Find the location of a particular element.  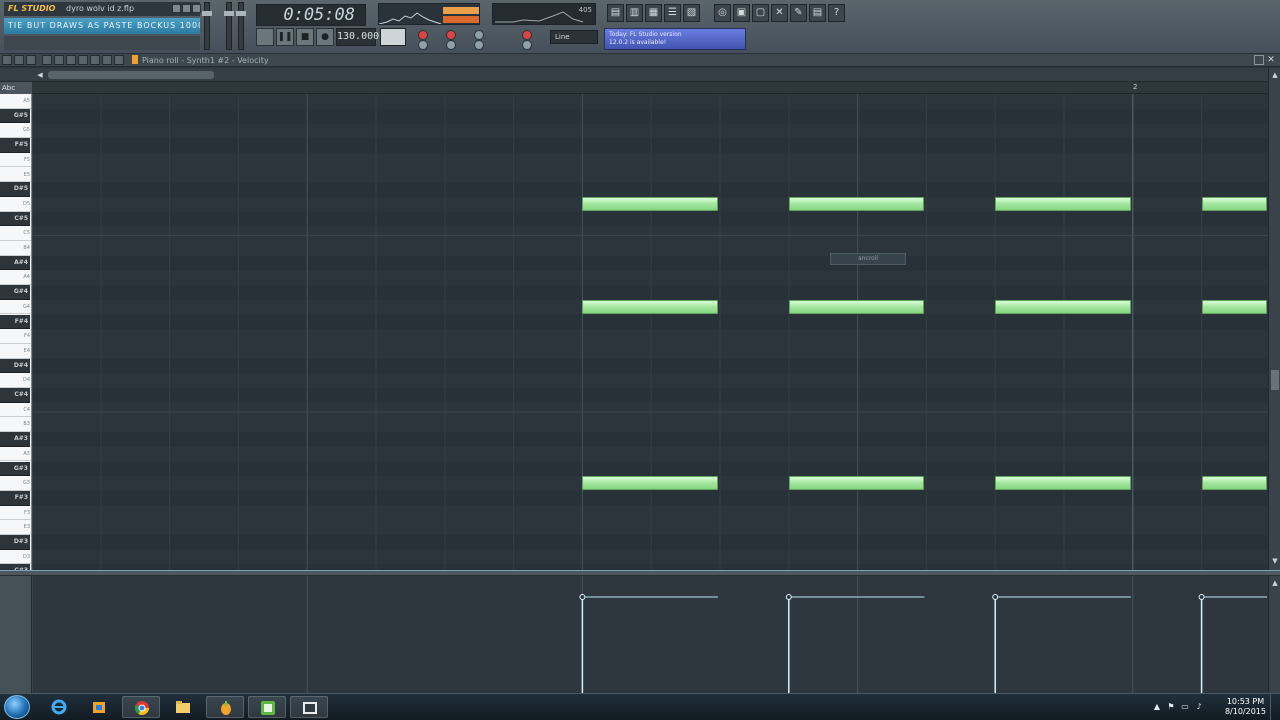

piano-key: A#3 is located at coordinates (15, 439).